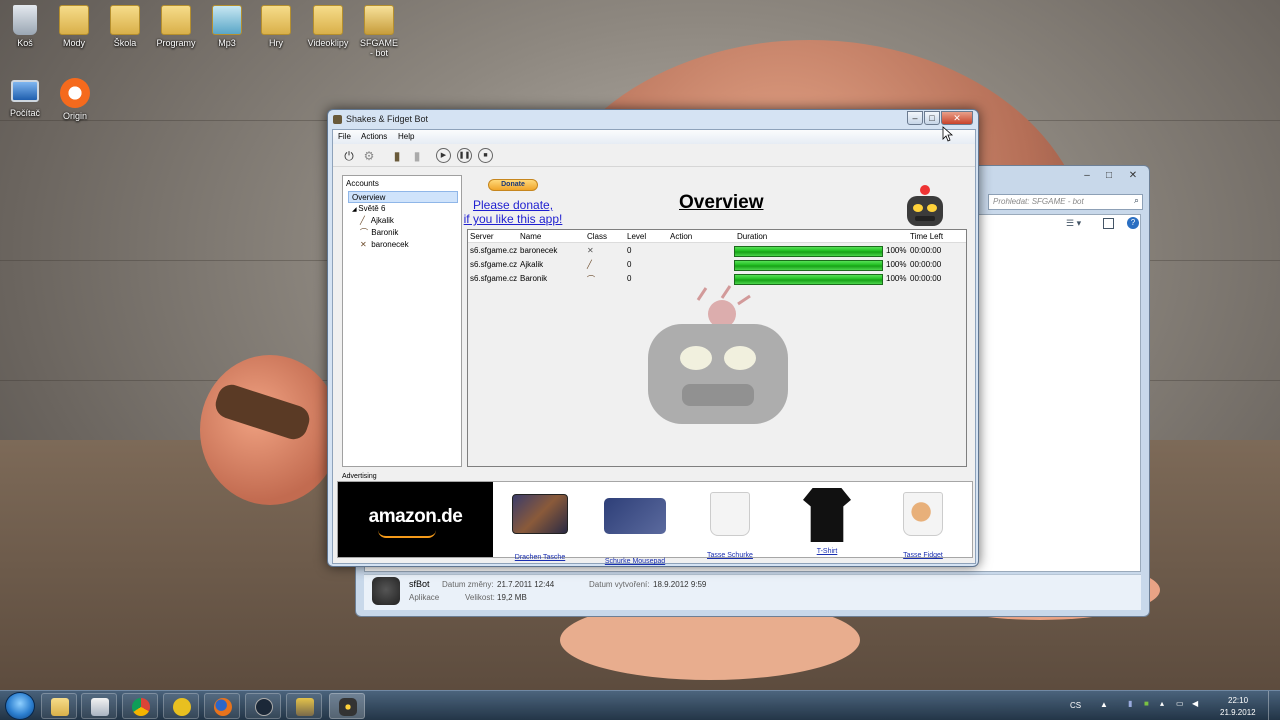 This screenshot has height=720, width=1280. Describe the element at coordinates (653, 120) in the screenshot. I see `app-titlebar: Shakes & Fidget Bot – □ ✕` at that location.